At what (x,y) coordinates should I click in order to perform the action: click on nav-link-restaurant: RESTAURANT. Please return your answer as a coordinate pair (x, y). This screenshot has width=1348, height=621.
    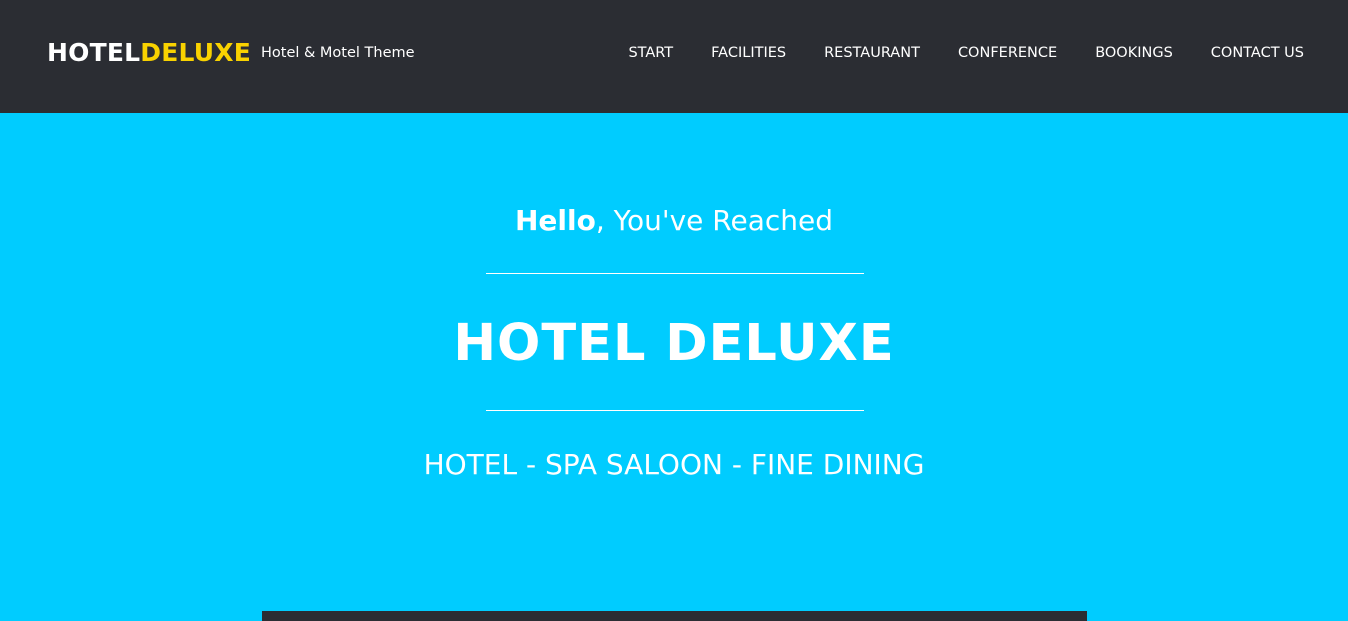
    Looking at the image, I should click on (872, 53).